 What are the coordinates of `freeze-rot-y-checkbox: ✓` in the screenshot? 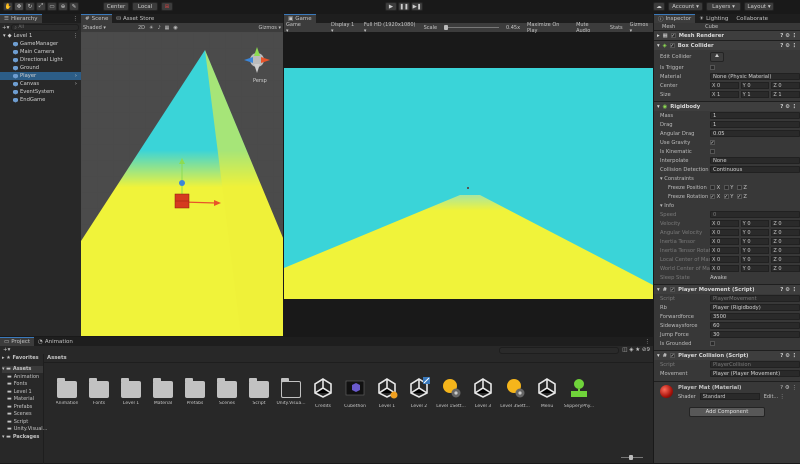 It's located at (726, 197).